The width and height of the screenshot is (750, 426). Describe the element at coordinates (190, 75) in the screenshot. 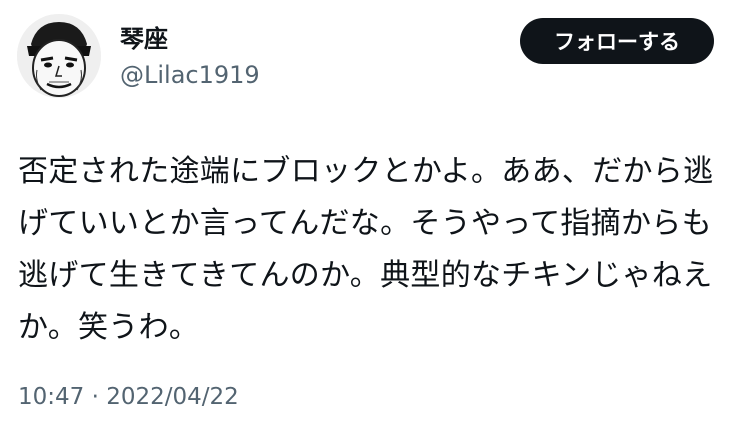

I see `user-handle: @Lilac1919` at that location.